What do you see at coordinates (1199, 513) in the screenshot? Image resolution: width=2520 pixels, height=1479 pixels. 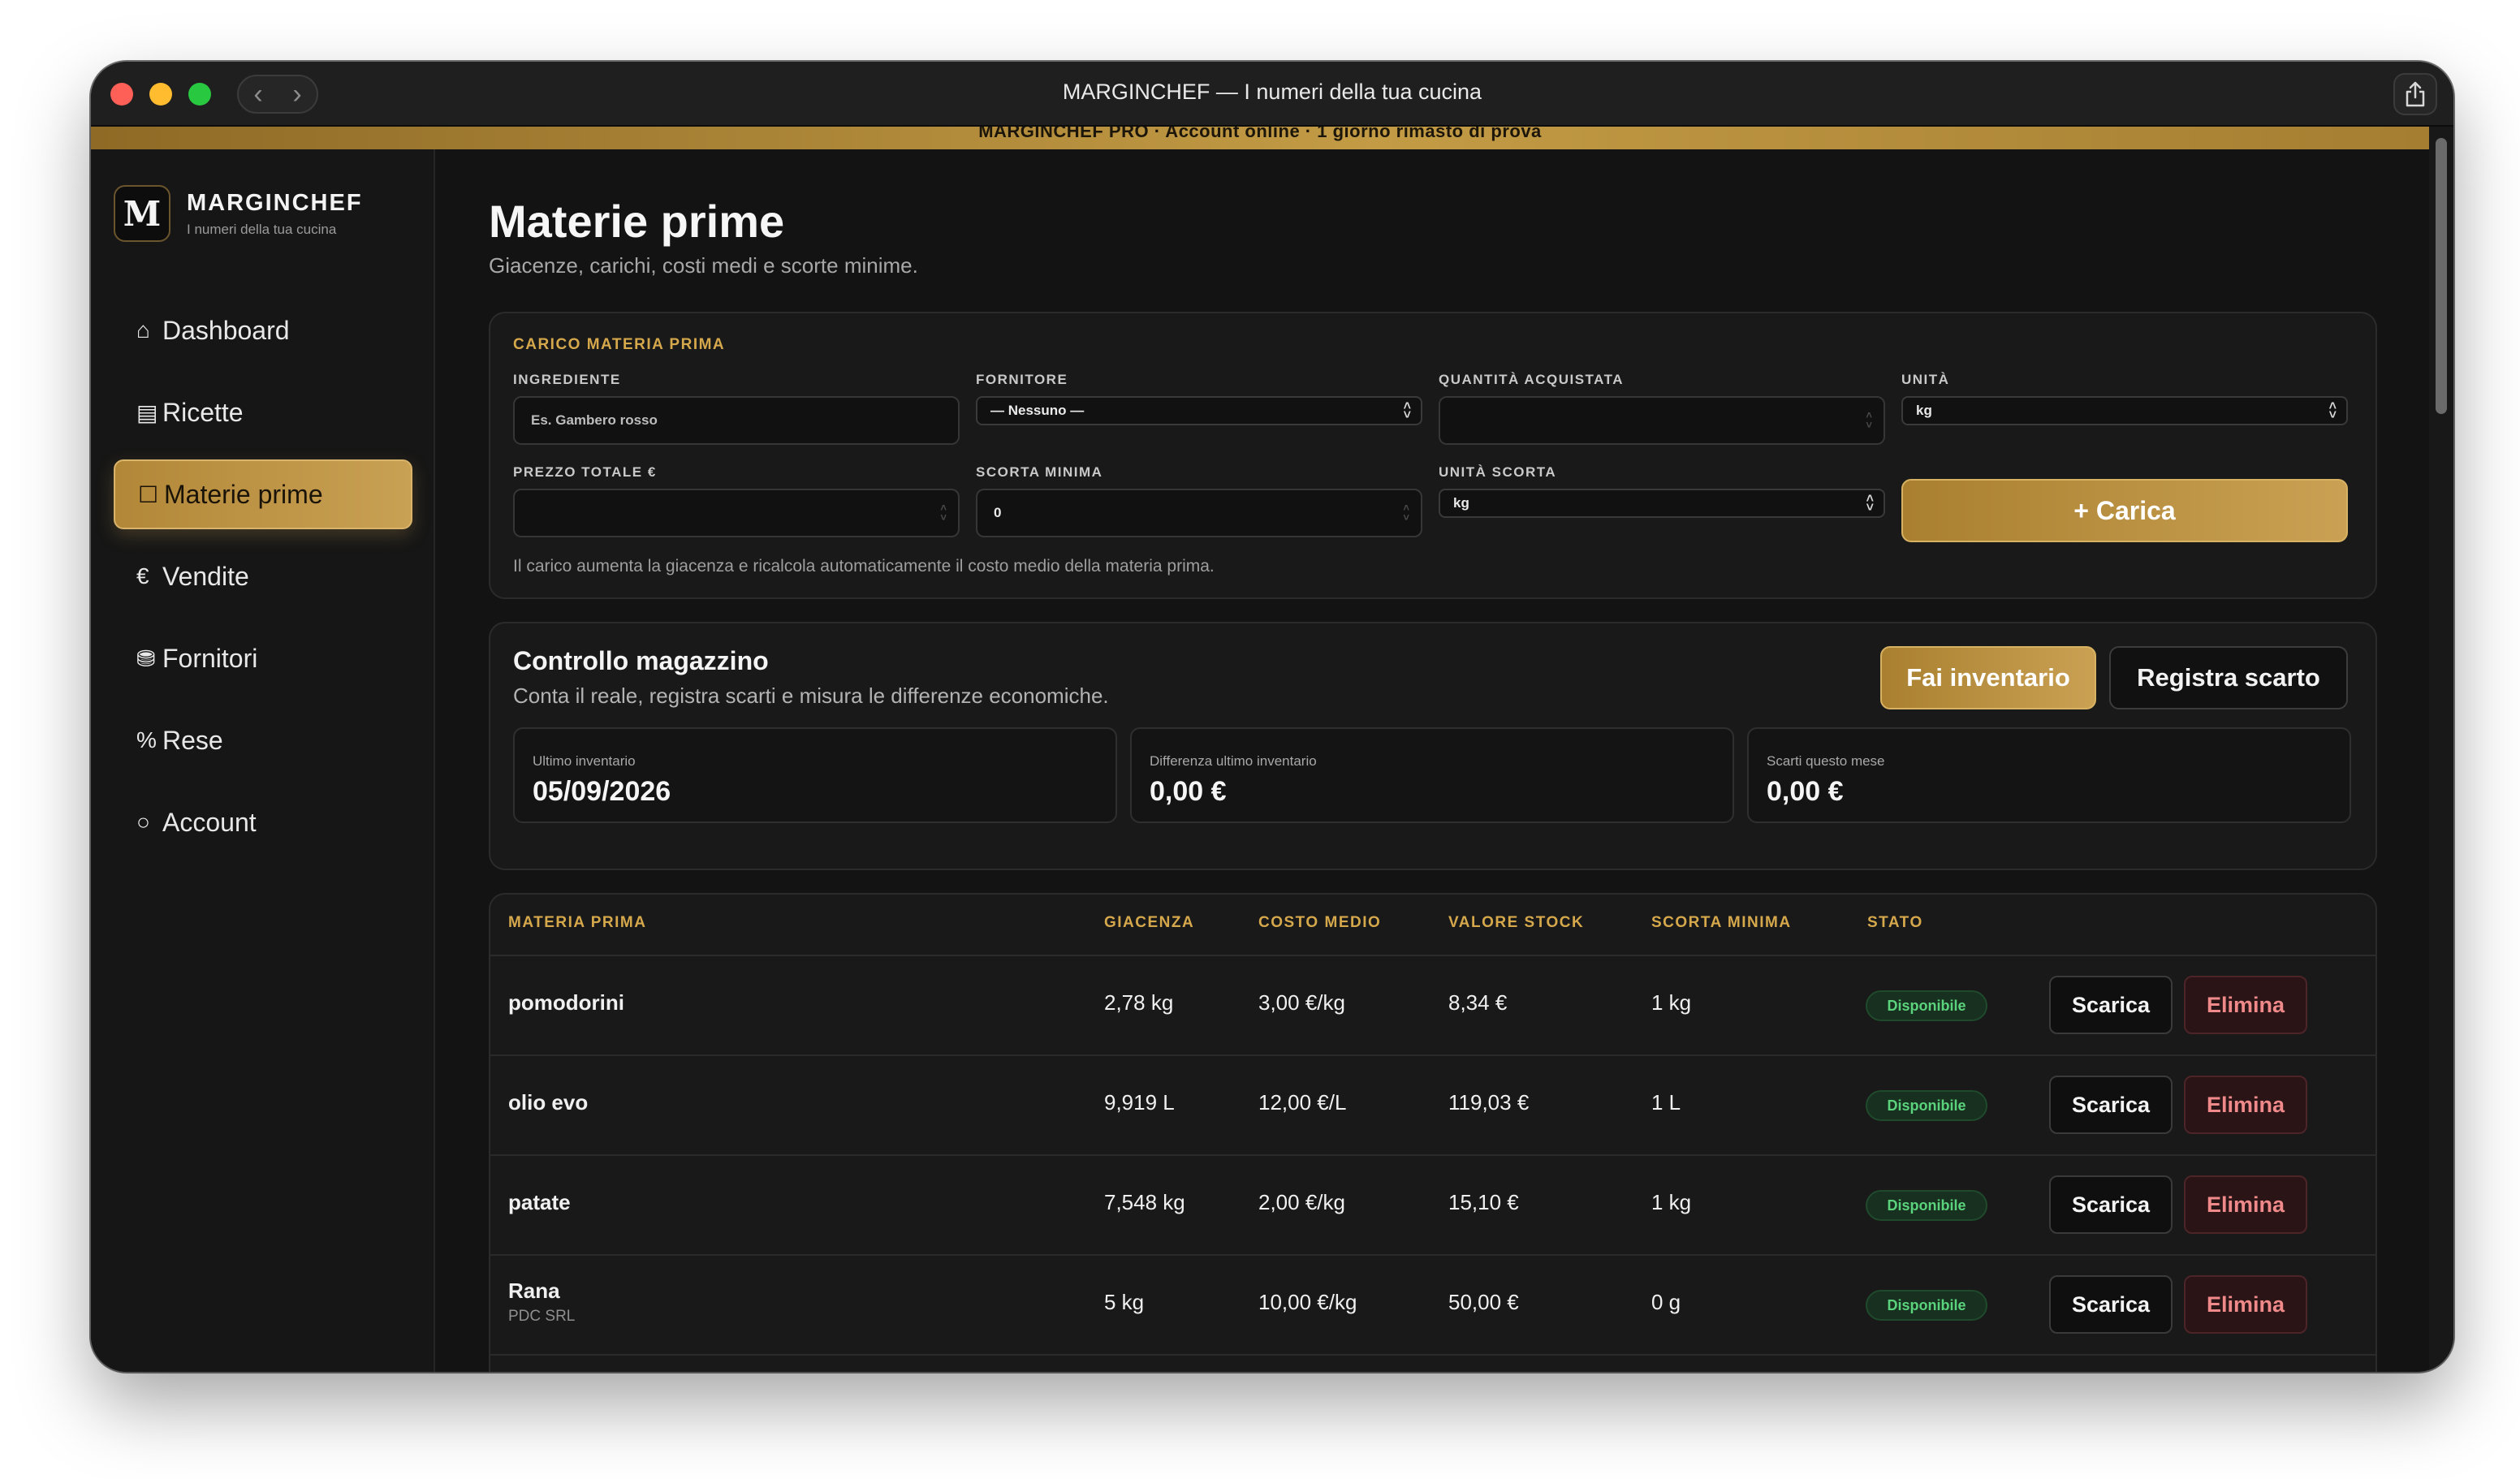 I see `min-stock-input: 0 ˄ ˅` at bounding box center [1199, 513].